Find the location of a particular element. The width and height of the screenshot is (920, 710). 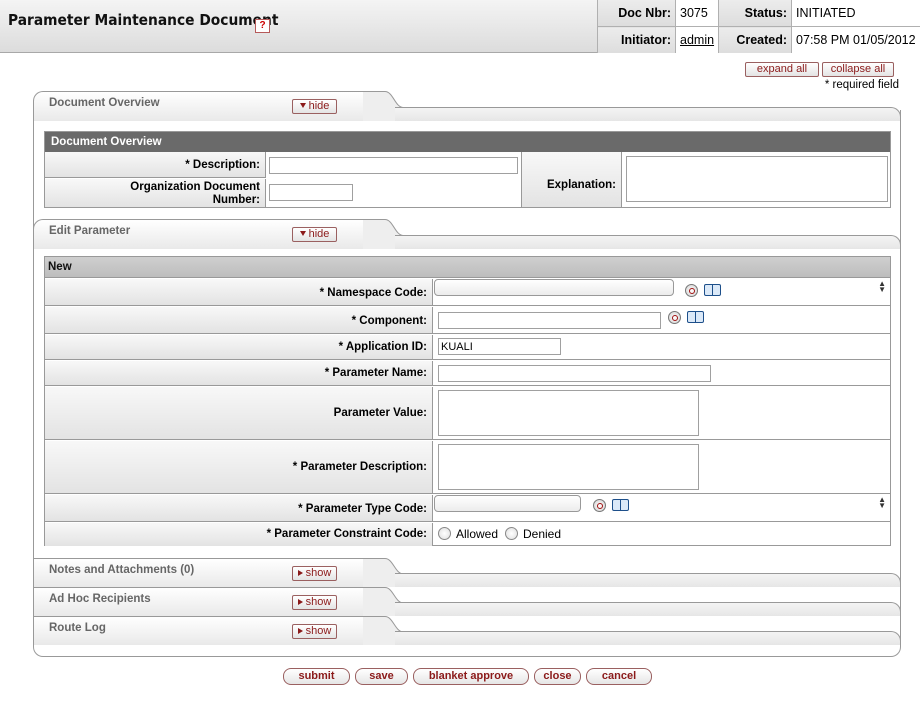

application-id-input is located at coordinates (499, 346).